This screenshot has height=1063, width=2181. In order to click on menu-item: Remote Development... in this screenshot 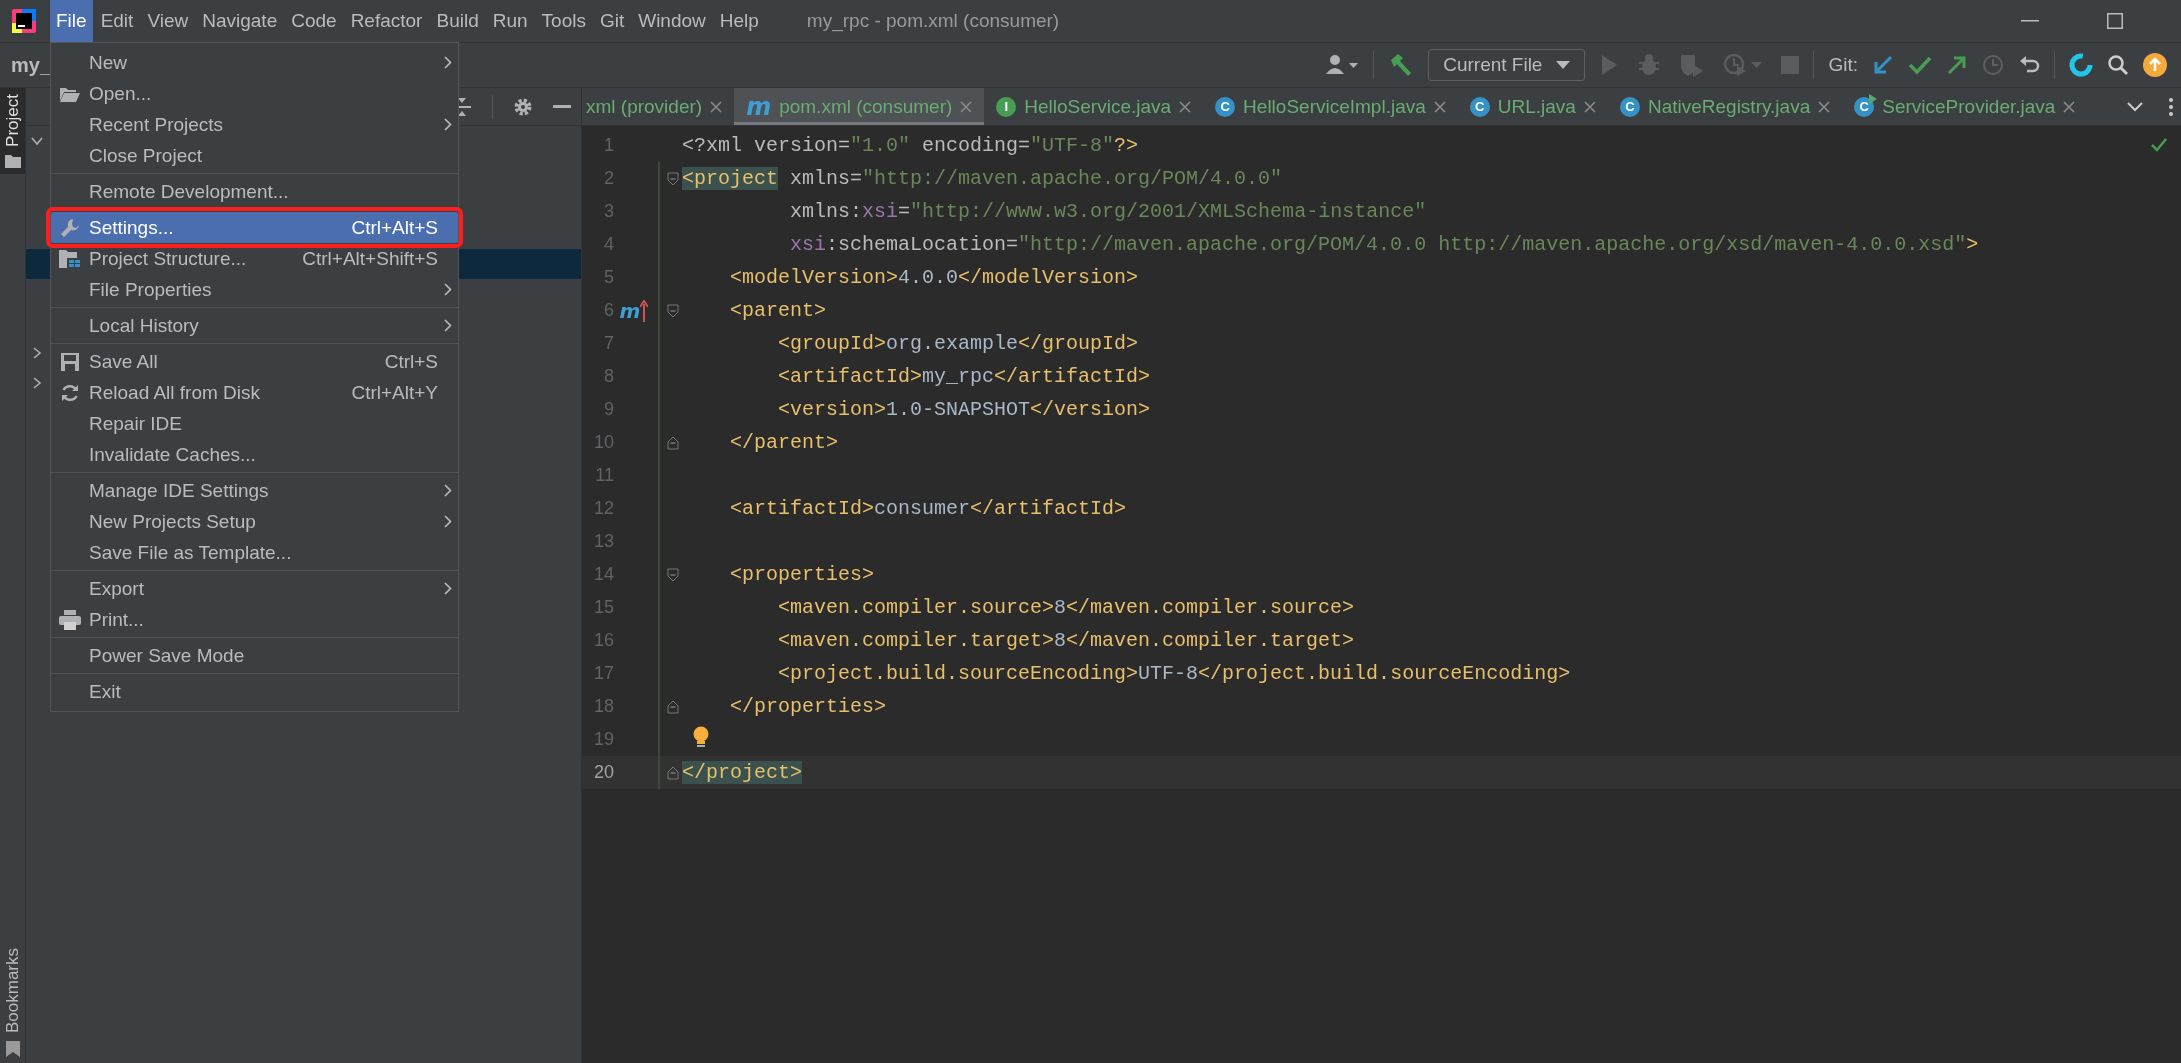, I will do `click(254, 191)`.